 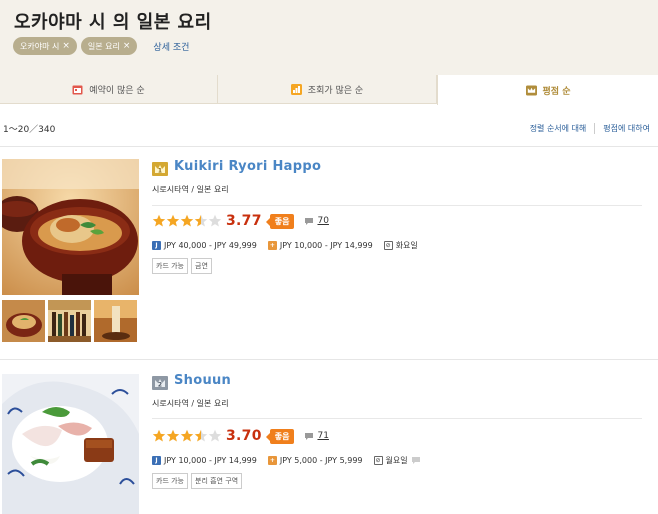 I want to click on sort-tabs: 예약이 많은 순 조회가 많은 순 평점 순, so click(x=329, y=90).